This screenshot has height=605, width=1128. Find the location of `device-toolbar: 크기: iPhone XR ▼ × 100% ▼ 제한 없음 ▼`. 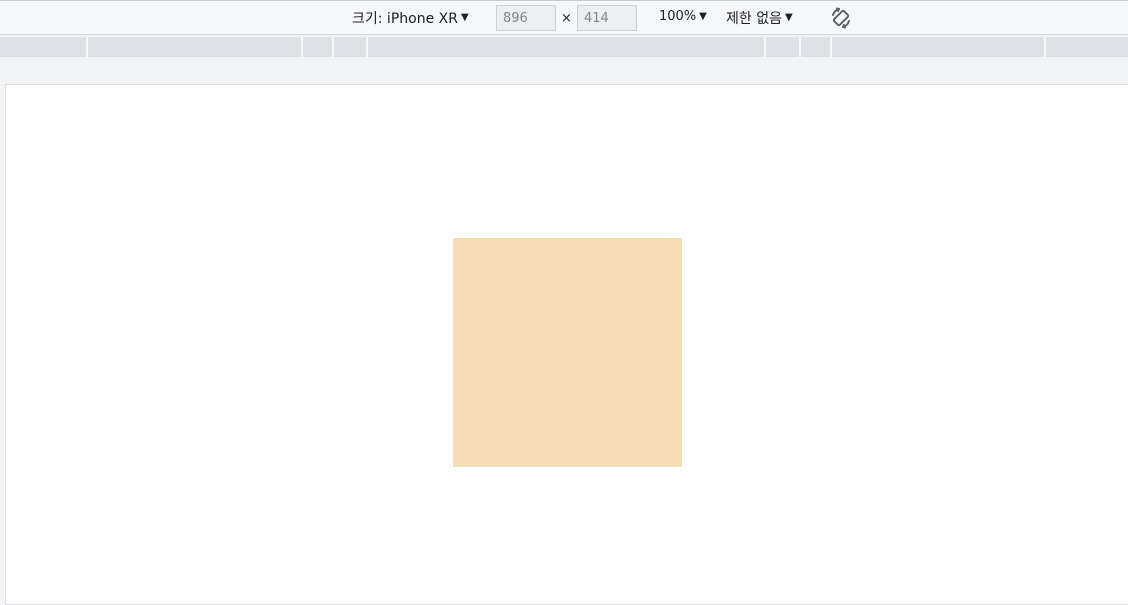

device-toolbar: 크기: iPhone XR ▼ × 100% ▼ 제한 없음 ▼ is located at coordinates (564, 17).